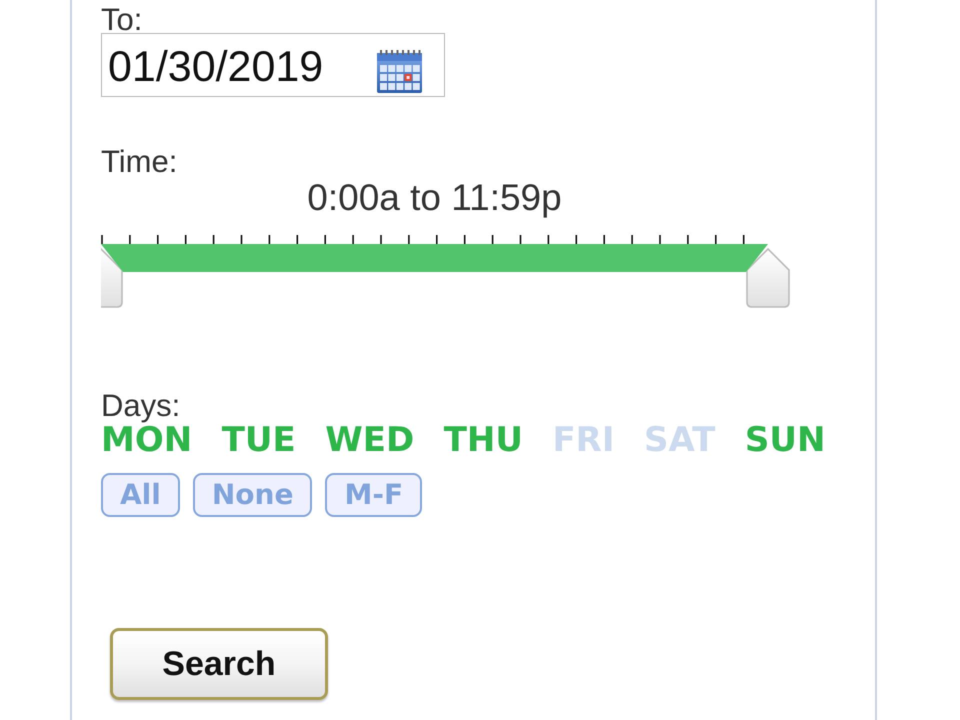  What do you see at coordinates (373, 495) in the screenshot?
I see `day-preset-button: M-F` at bounding box center [373, 495].